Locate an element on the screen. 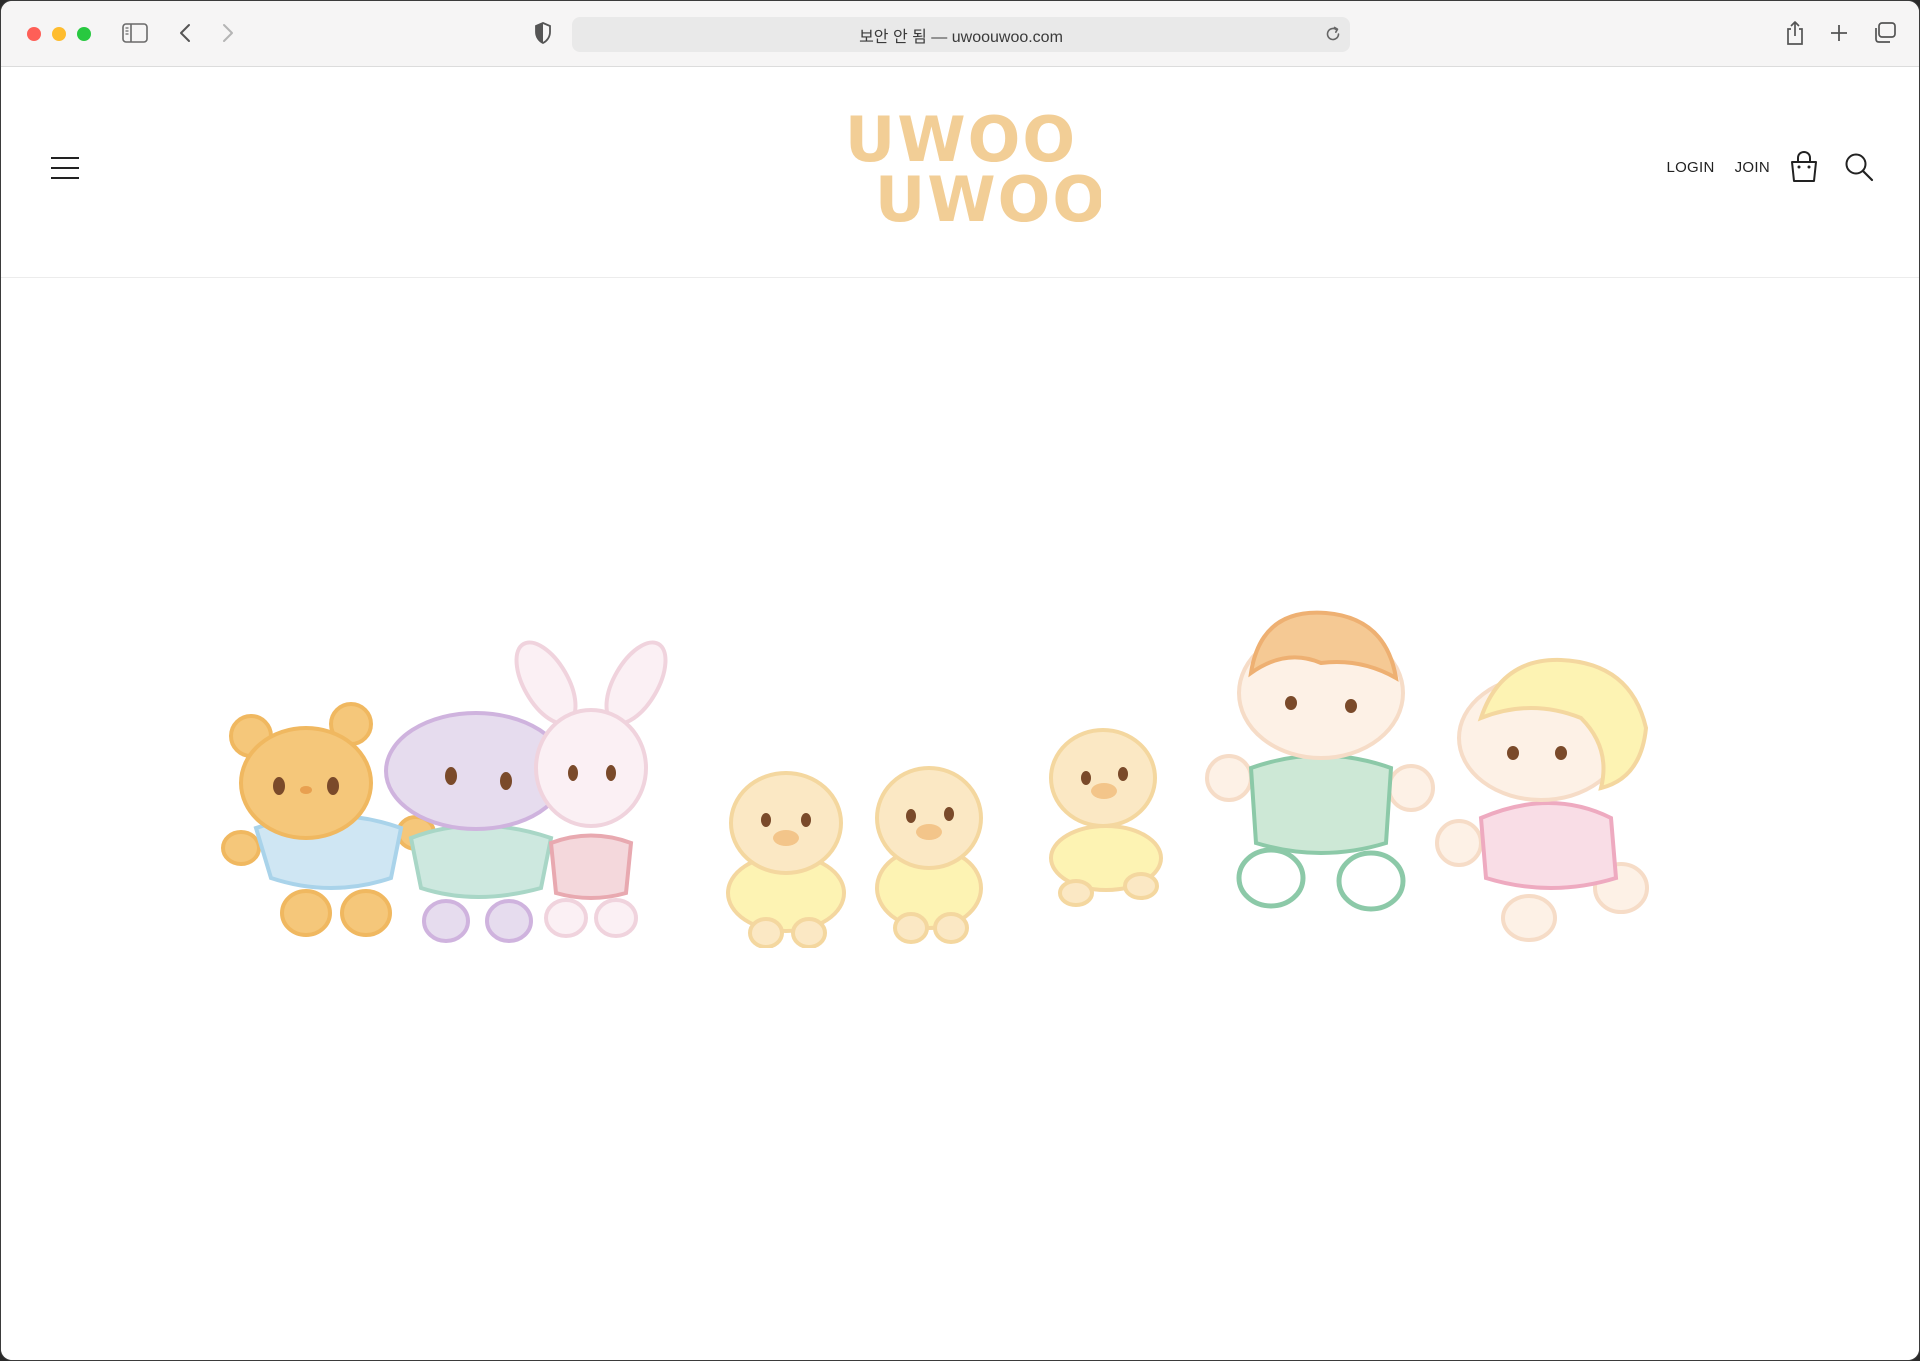 The height and width of the screenshot is (1361, 1920). search-icon is located at coordinates (1859, 167).